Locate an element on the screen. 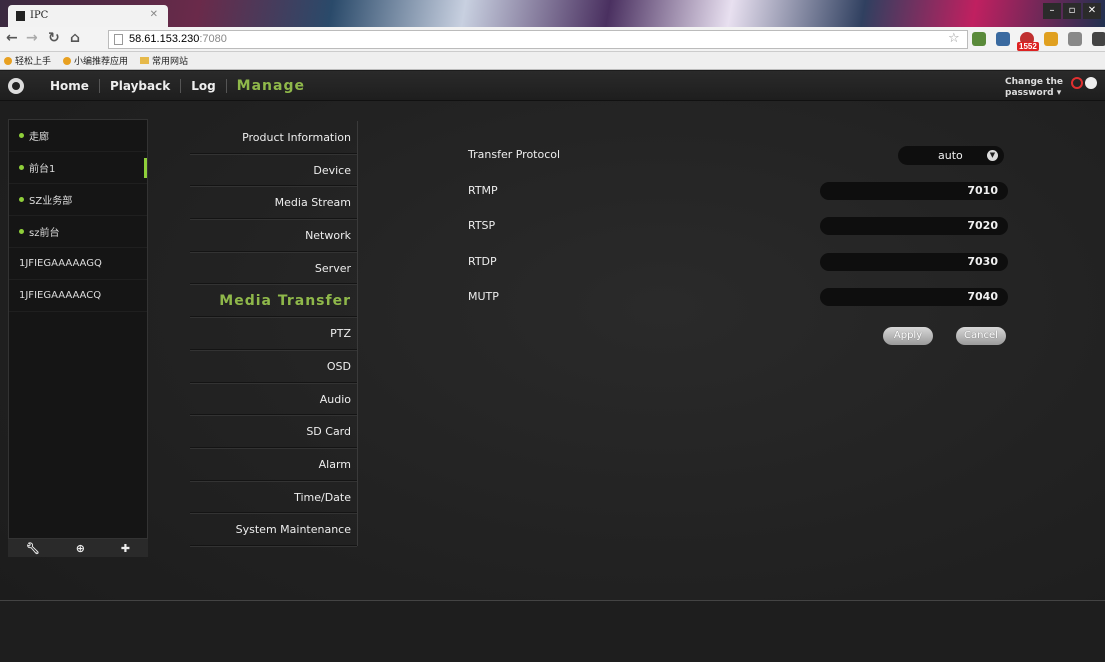 The height and width of the screenshot is (662, 1105). device-item: SZ业务部 is located at coordinates (78, 200).